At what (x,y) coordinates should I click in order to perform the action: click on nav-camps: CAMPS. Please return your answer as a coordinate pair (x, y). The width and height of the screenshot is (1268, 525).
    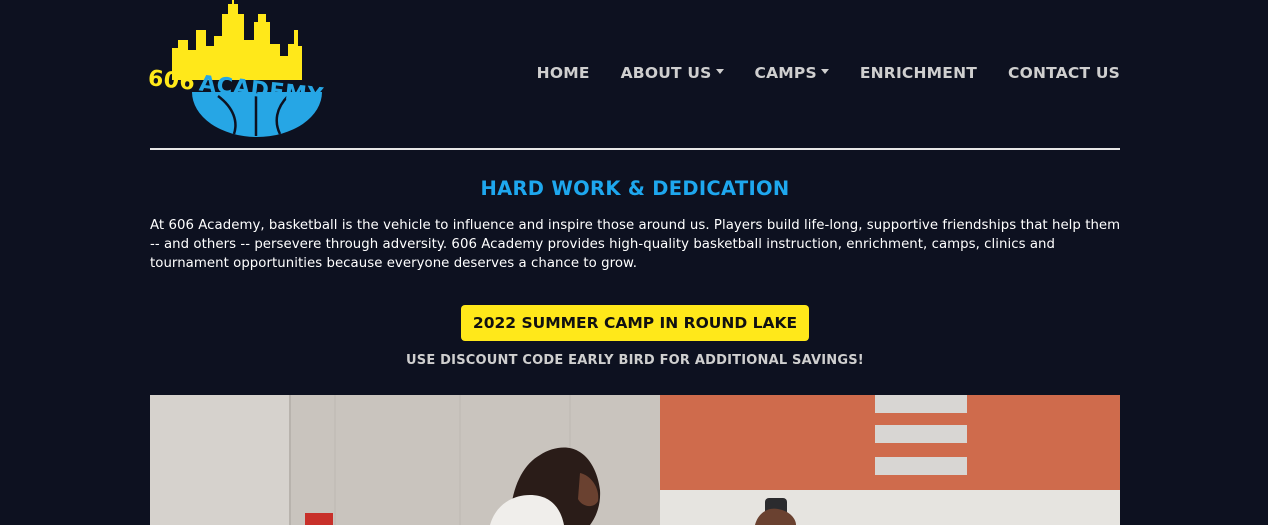
    Looking at the image, I should click on (792, 73).